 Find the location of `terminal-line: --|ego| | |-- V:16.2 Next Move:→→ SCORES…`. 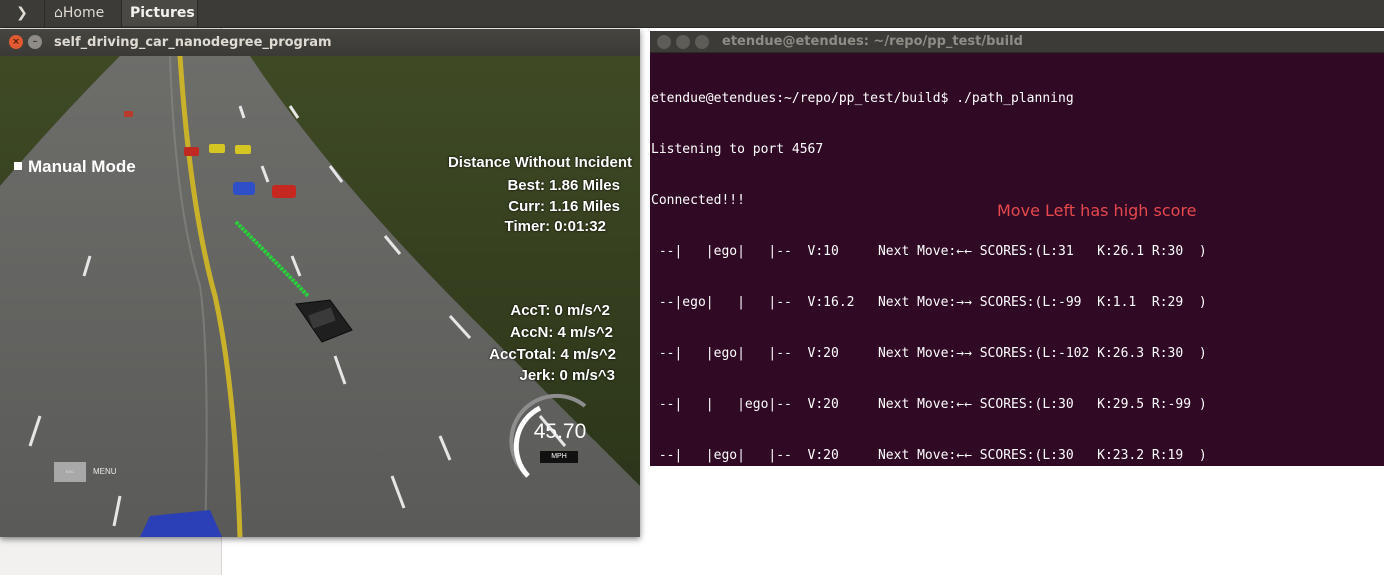

terminal-line: --|ego| | |-- V:16.2 Next Move:→→ SCORES… is located at coordinates (929, 302).